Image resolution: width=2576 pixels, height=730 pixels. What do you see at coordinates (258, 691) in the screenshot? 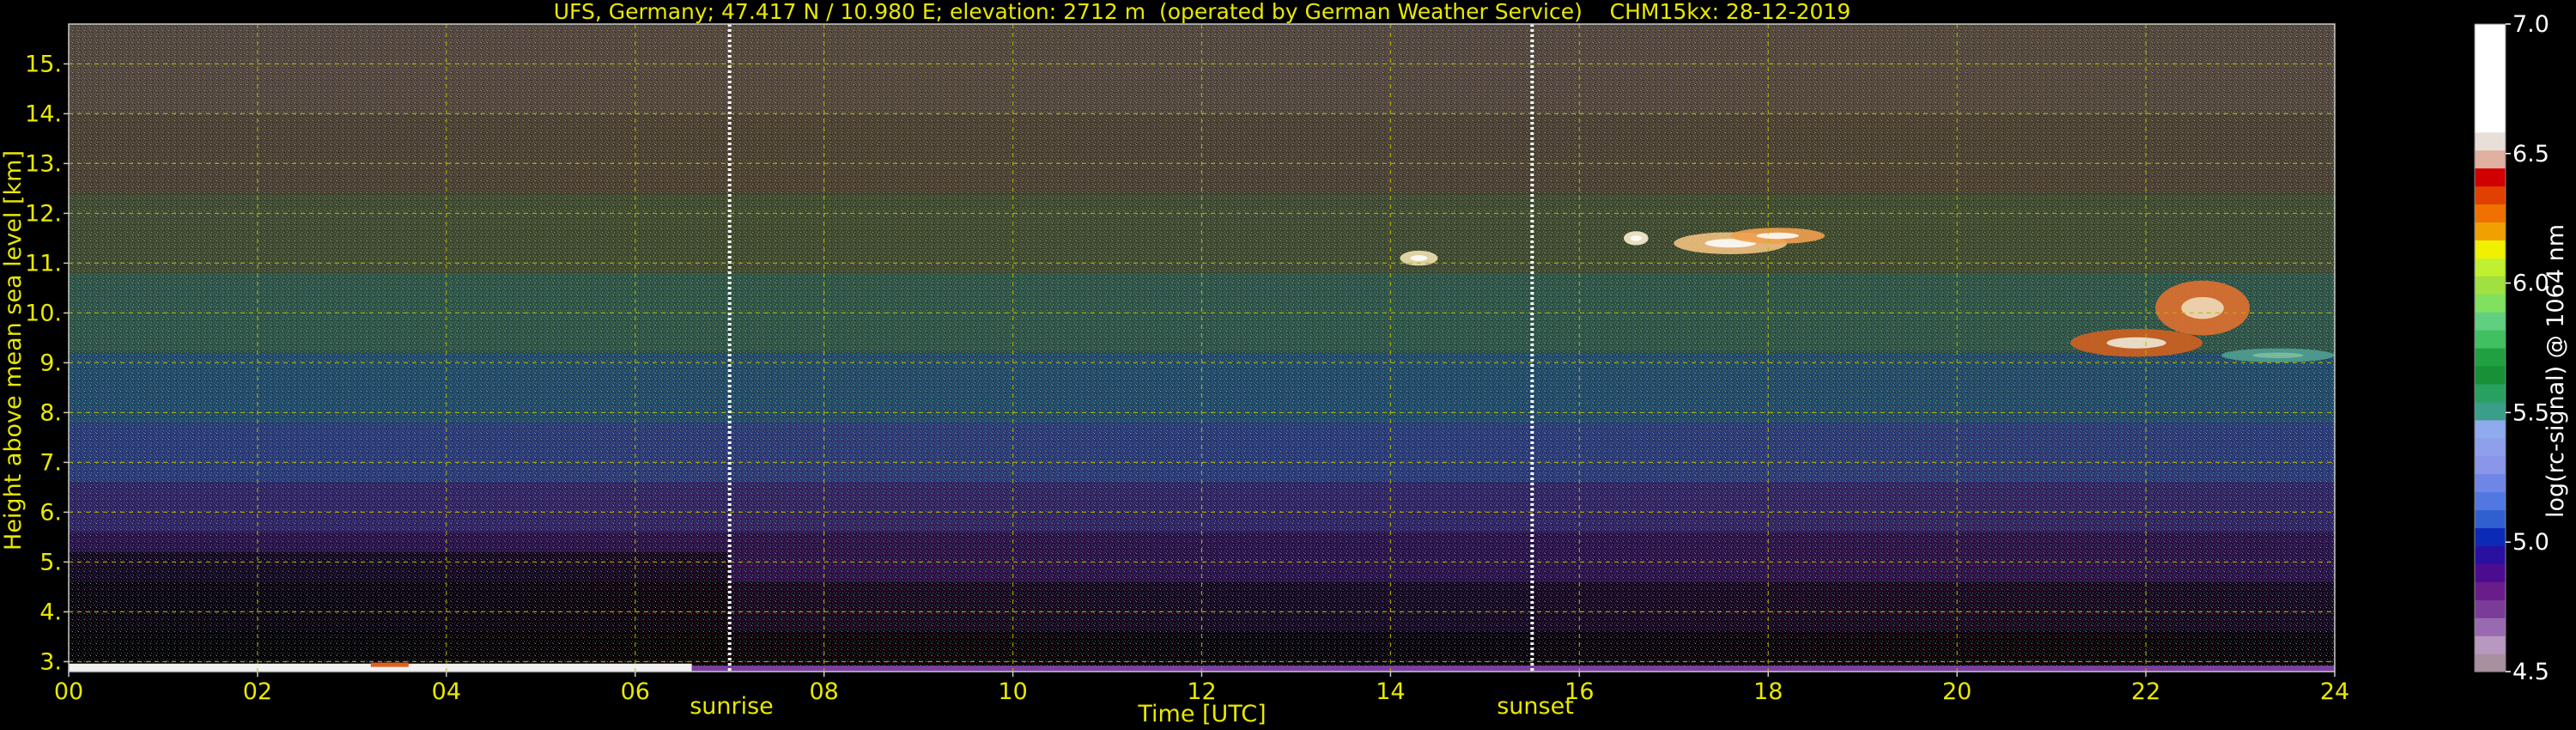
I see `x-tick-label: 02` at bounding box center [258, 691].